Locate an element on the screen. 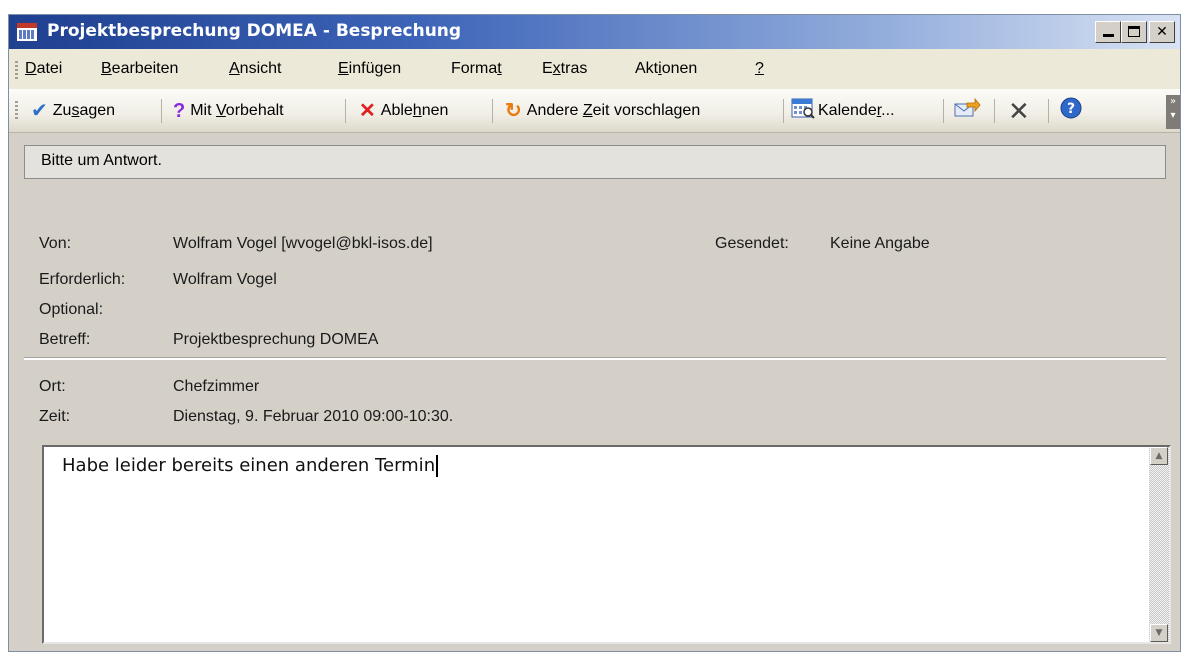 This screenshot has height=658, width=1189. decline-label: Ablehnen is located at coordinates (414, 110).